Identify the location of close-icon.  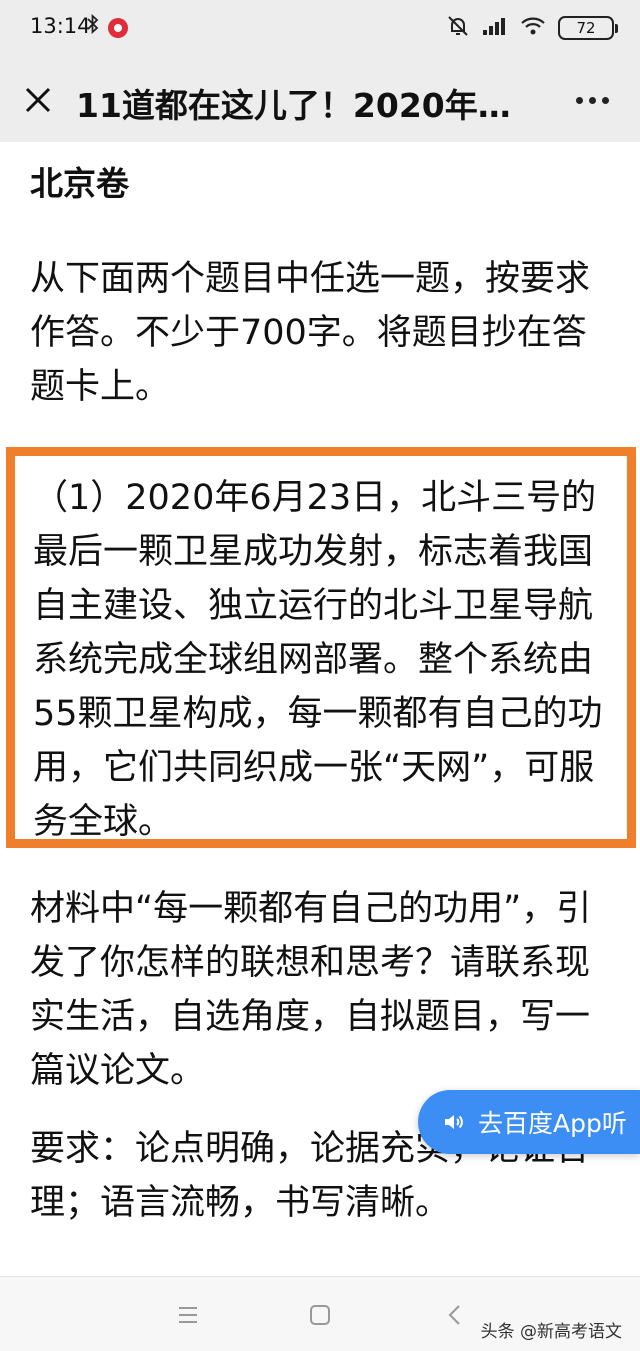
(38, 100).